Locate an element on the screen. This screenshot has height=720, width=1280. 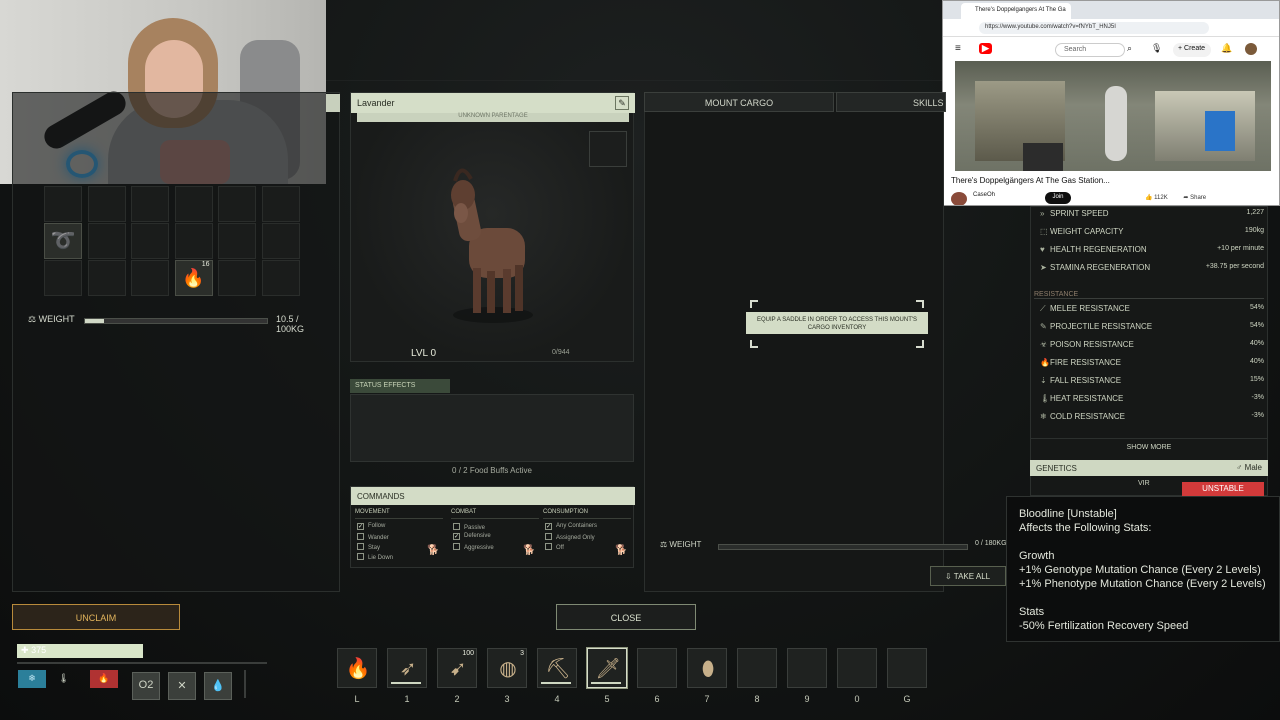
tab-mount-cargo: MOUNT CARGO is located at coordinates (739, 102).